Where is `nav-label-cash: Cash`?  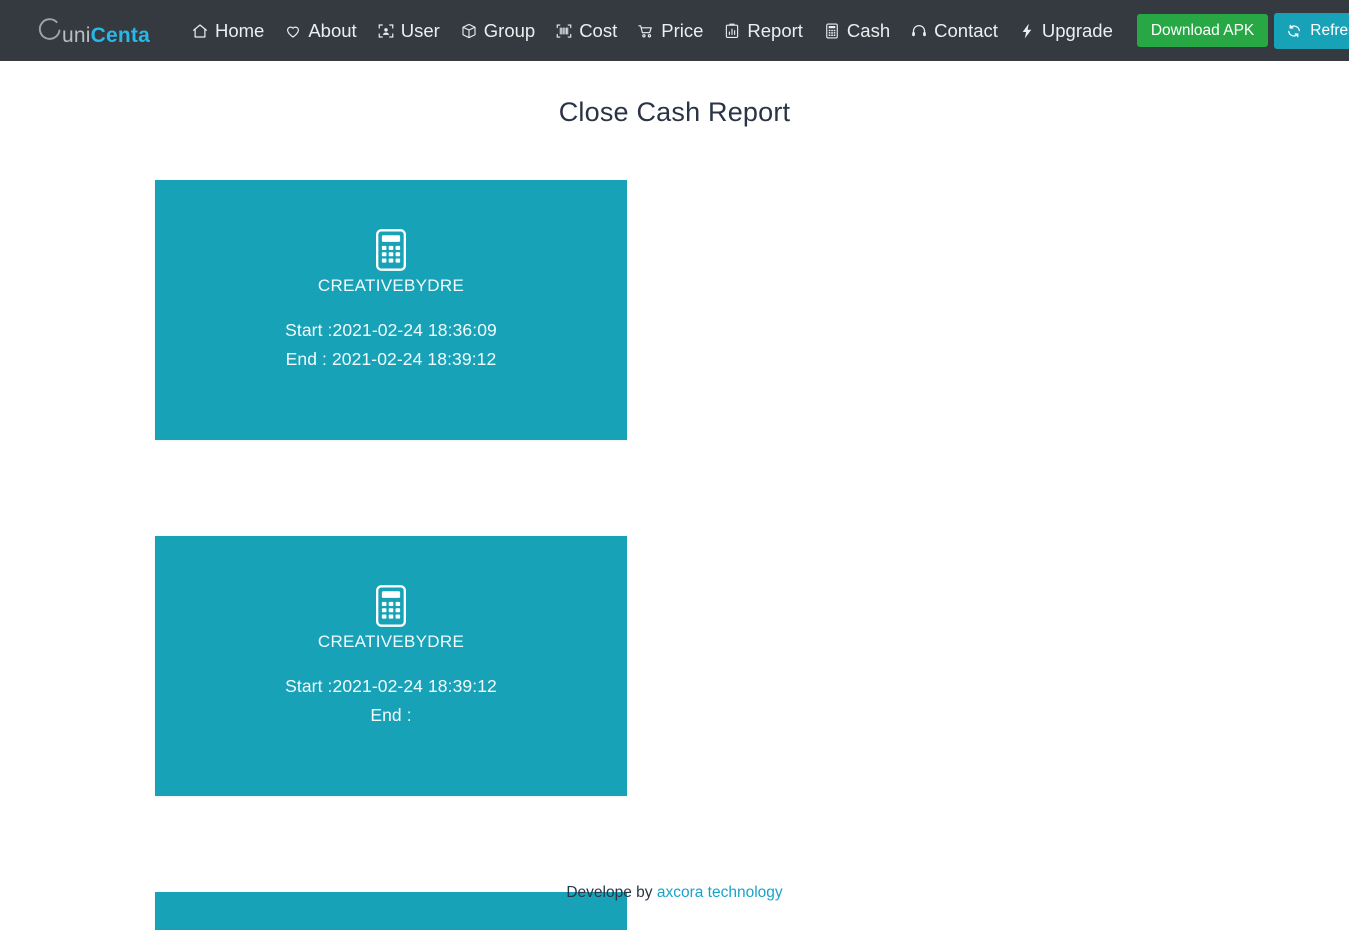 nav-label-cash: Cash is located at coordinates (868, 30).